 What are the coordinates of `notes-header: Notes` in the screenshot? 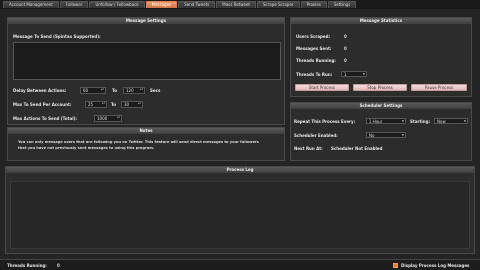 It's located at (146, 131).